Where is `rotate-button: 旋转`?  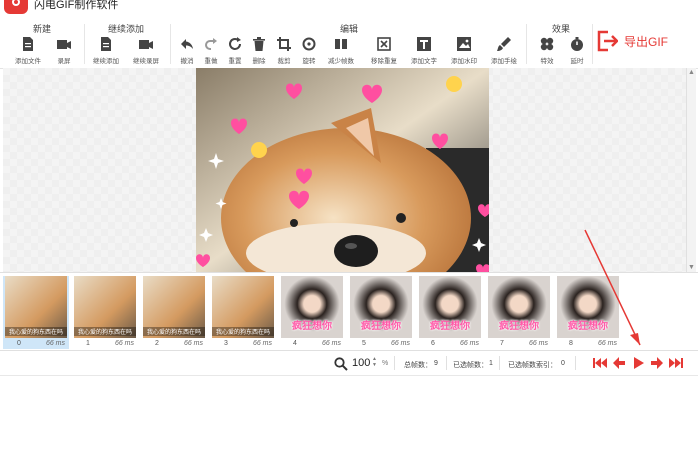
rotate-button: 旋转 is located at coordinates (309, 50).